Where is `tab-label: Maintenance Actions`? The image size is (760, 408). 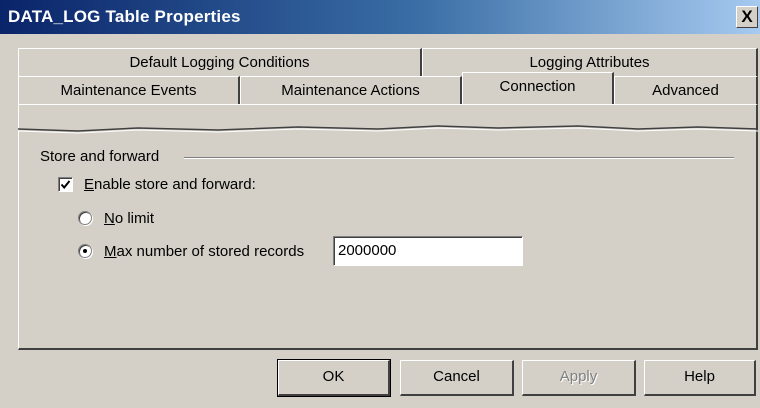
tab-label: Maintenance Actions is located at coordinates (350, 90).